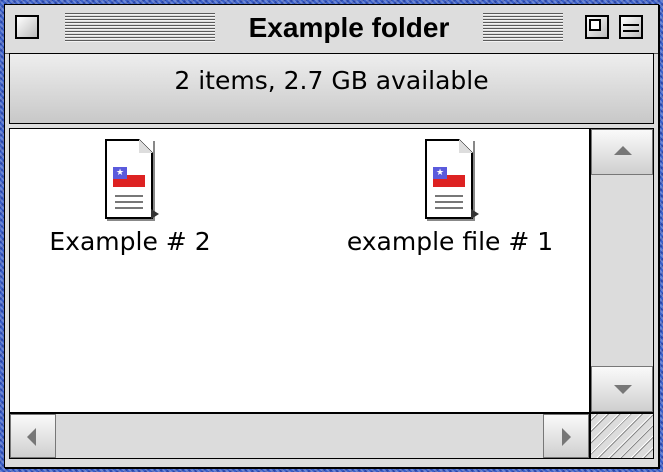 Image resolution: width=663 pixels, height=472 pixels. Describe the element at coordinates (349, 27) in the screenshot. I see `window-title: Example folder` at that location.